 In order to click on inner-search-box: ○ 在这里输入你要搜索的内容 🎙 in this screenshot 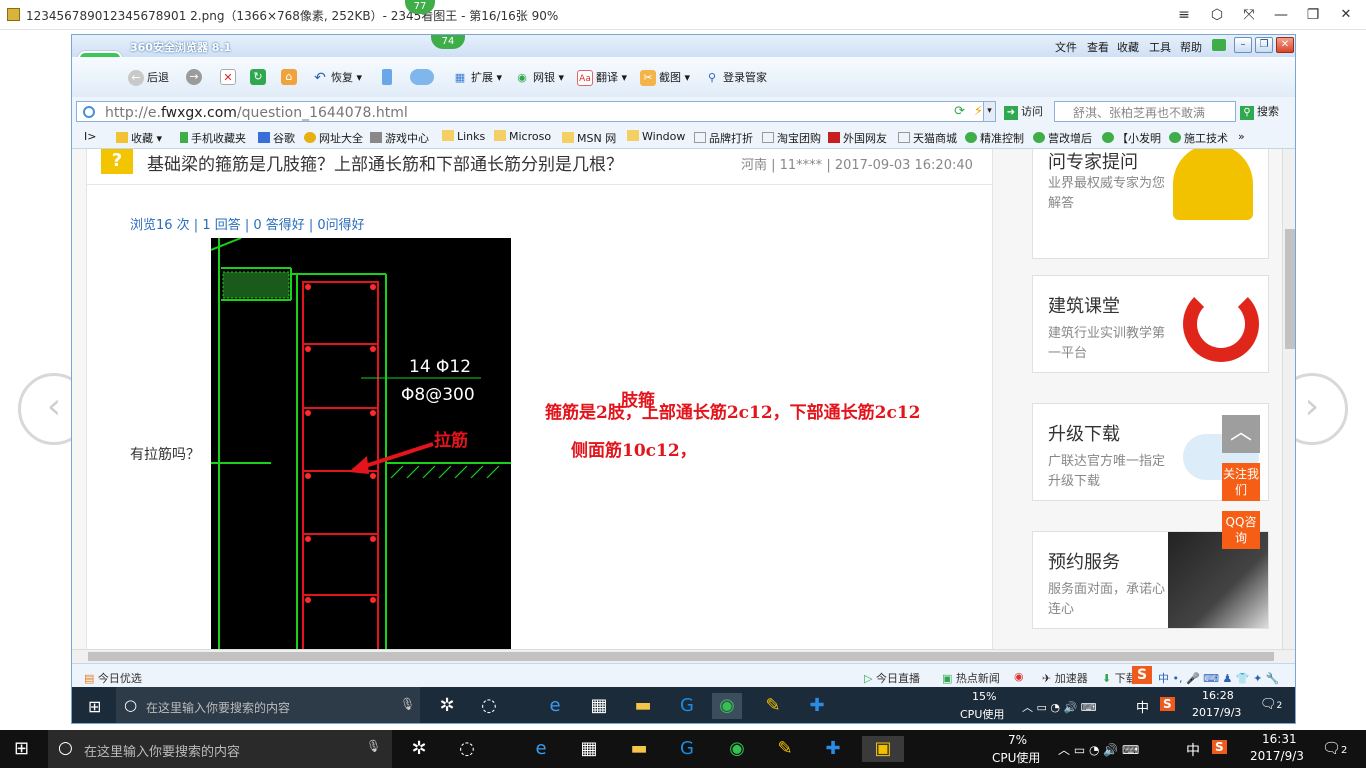, I will do `click(268, 705)`.